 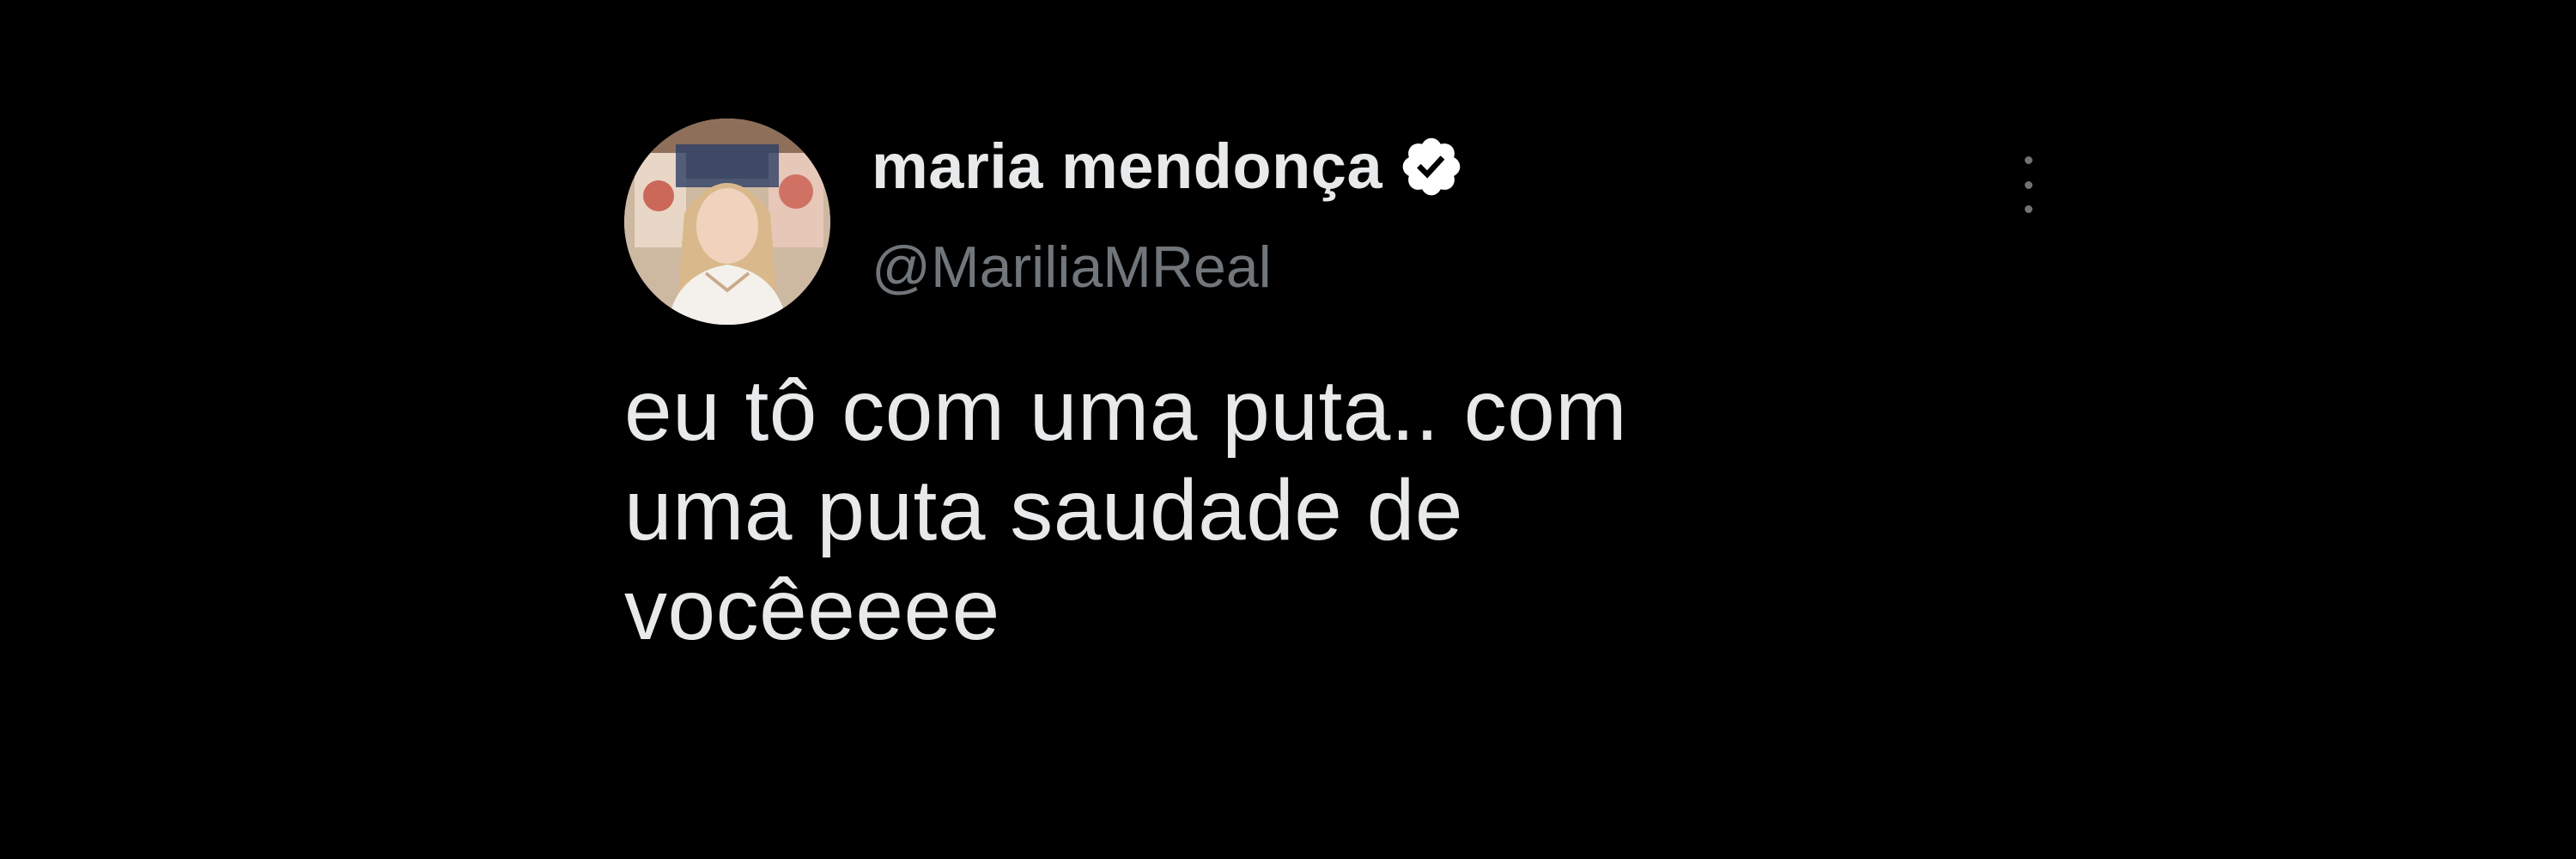 I want to click on author-name-row: maria mendonça, so click(x=1169, y=167).